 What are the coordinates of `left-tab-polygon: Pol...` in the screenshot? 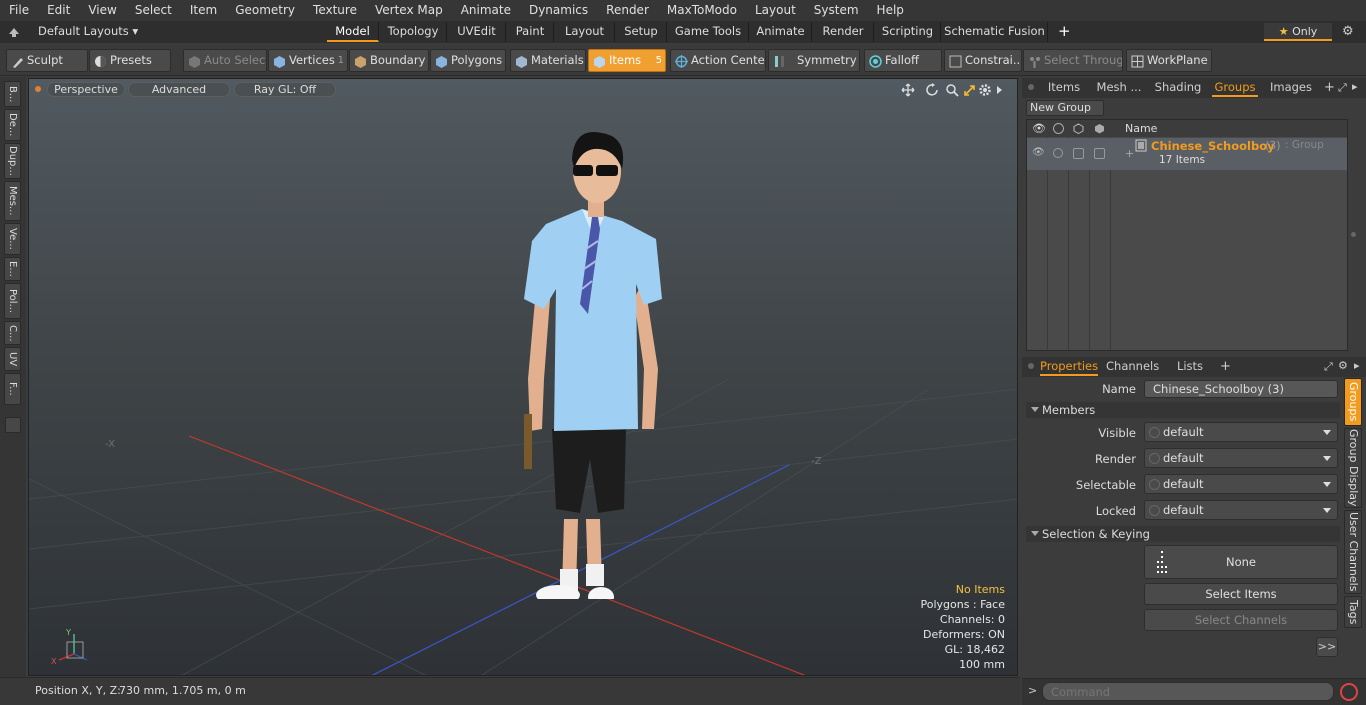 It's located at (12, 301).